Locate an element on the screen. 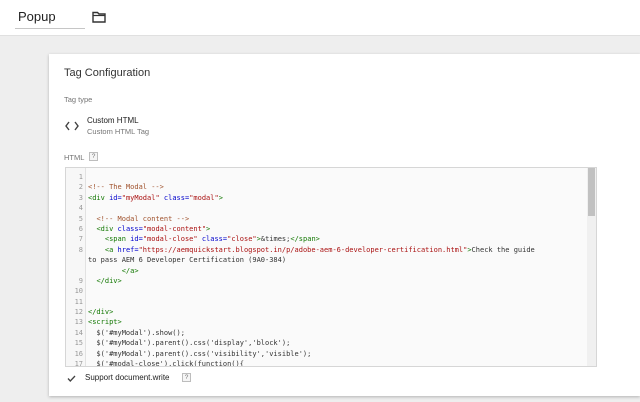 This screenshot has width=640, height=402. code-text: <div class="modal-content"> is located at coordinates (149, 229).